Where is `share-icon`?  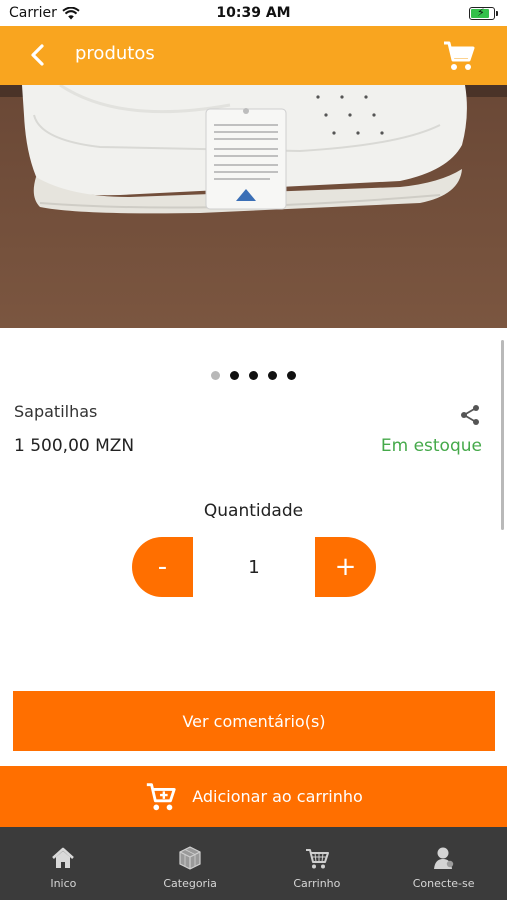 share-icon is located at coordinates (470, 415).